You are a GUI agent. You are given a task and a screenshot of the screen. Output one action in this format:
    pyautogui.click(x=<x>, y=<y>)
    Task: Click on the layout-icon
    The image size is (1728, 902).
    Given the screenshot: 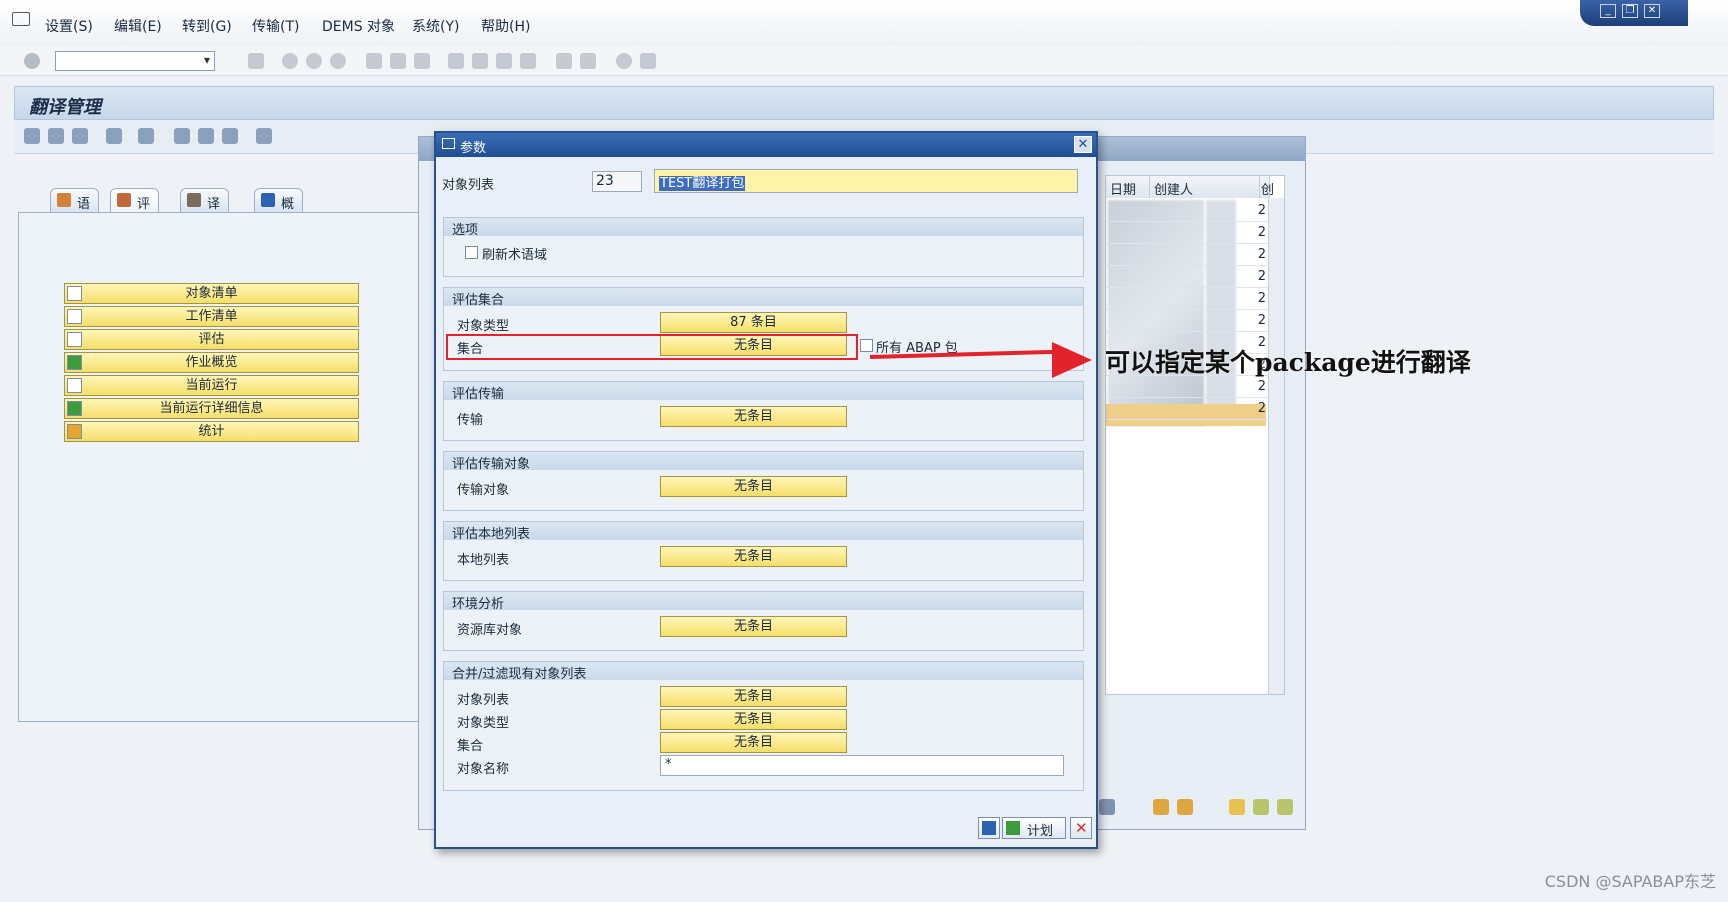 What is the action you would take?
    pyautogui.click(x=648, y=61)
    